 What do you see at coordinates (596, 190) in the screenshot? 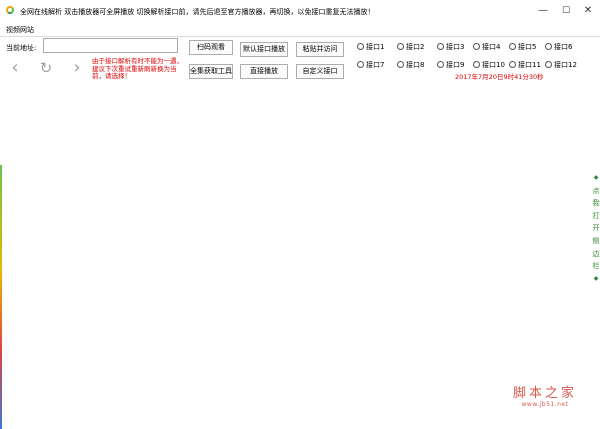
I see `sidebar-toggle-char: 点` at bounding box center [596, 190].